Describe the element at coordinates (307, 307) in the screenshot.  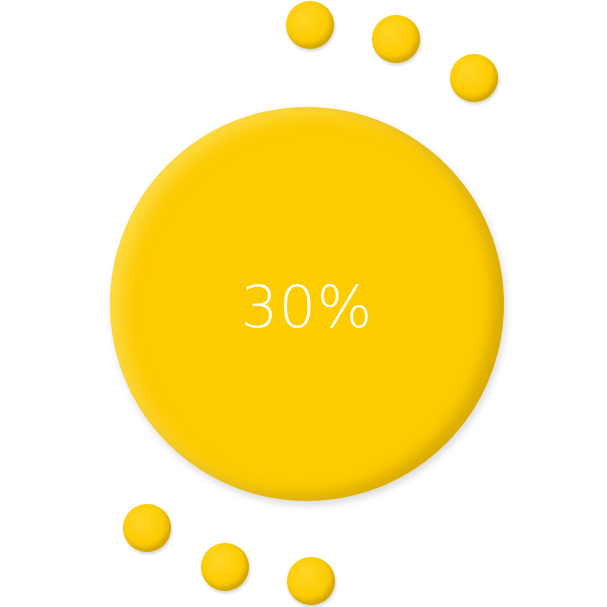
I see `progress-percentage: 30%` at that location.